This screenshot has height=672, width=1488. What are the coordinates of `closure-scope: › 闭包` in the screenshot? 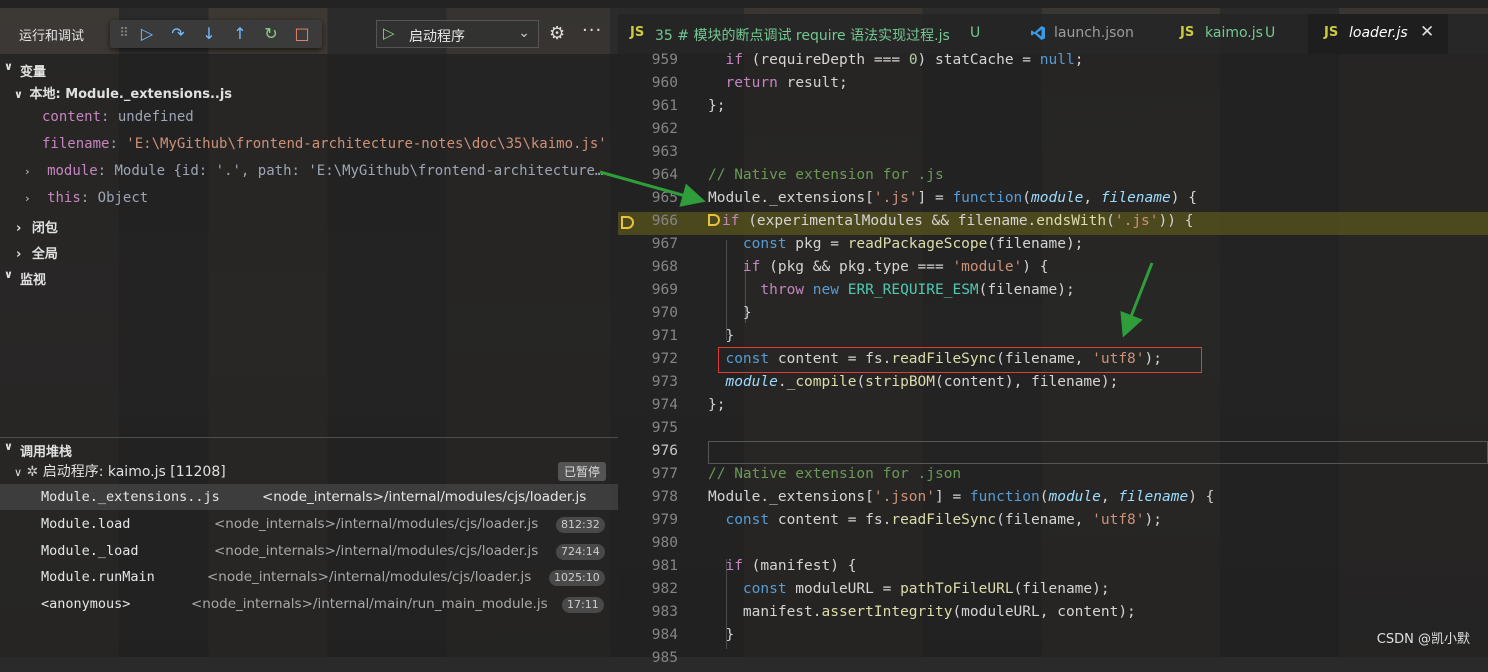 It's located at (37, 229).